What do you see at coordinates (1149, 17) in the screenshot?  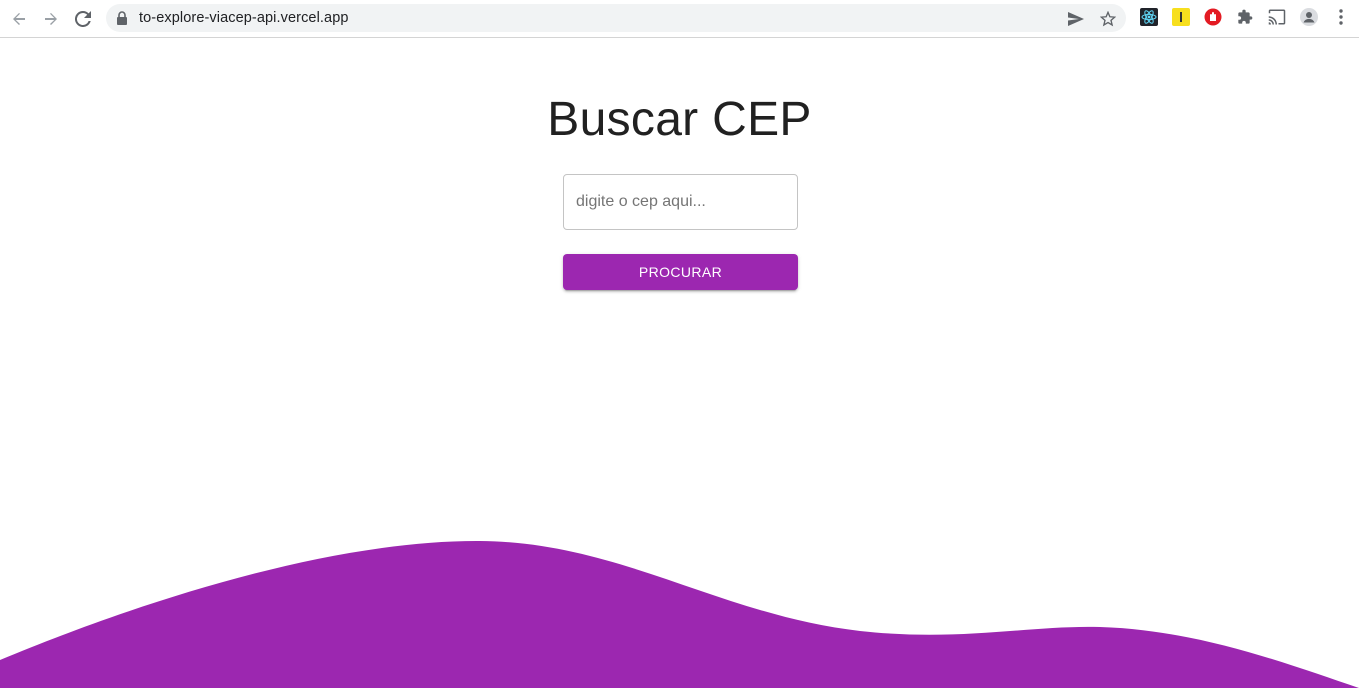 I see `react-devtools-icon` at bounding box center [1149, 17].